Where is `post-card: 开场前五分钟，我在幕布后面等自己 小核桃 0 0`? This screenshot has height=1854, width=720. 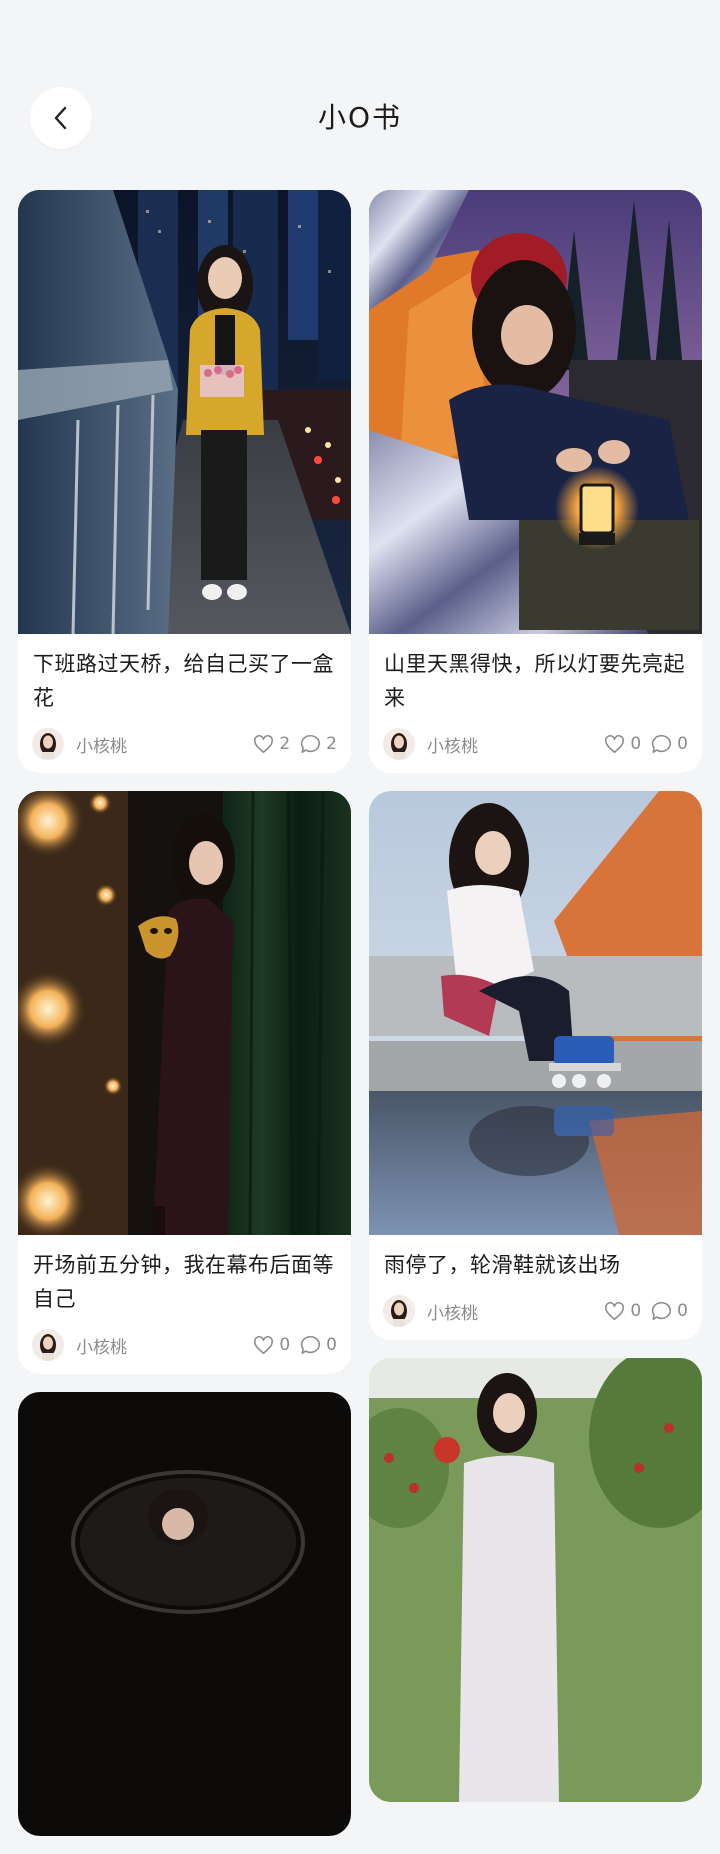
post-card: 开场前五分钟，我在幕布后面等自己 小核桃 0 0 is located at coordinates (184, 1082).